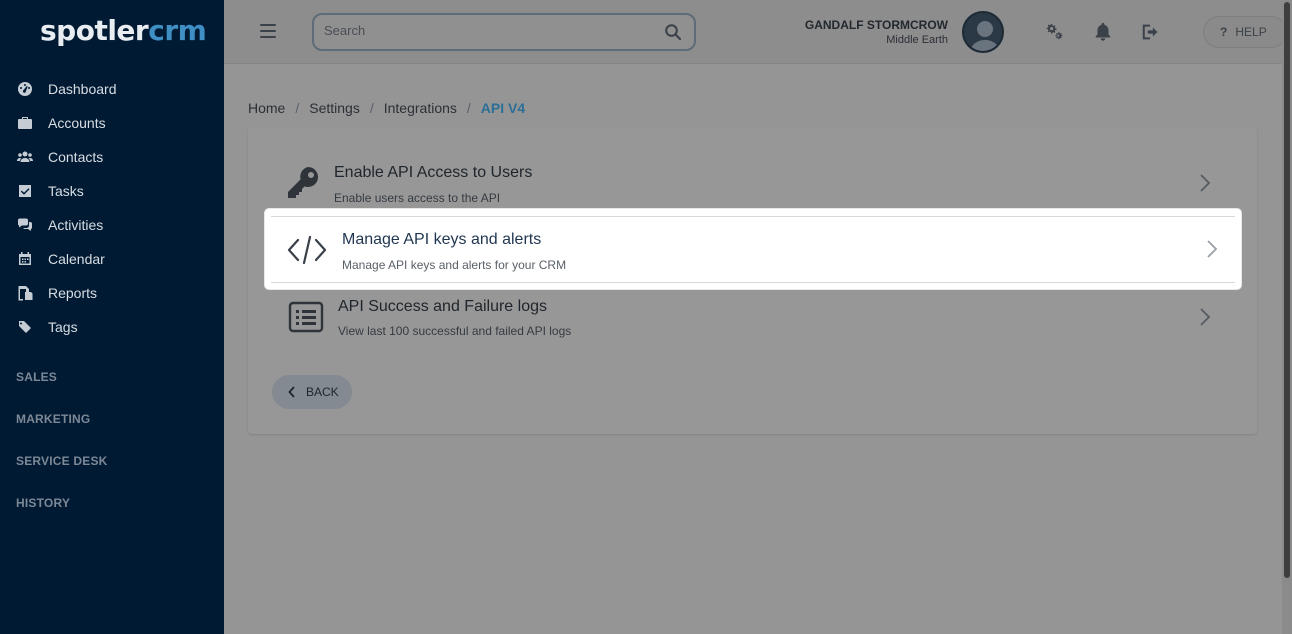 The image size is (1292, 634). I want to click on briefcase-icon, so click(25, 123).